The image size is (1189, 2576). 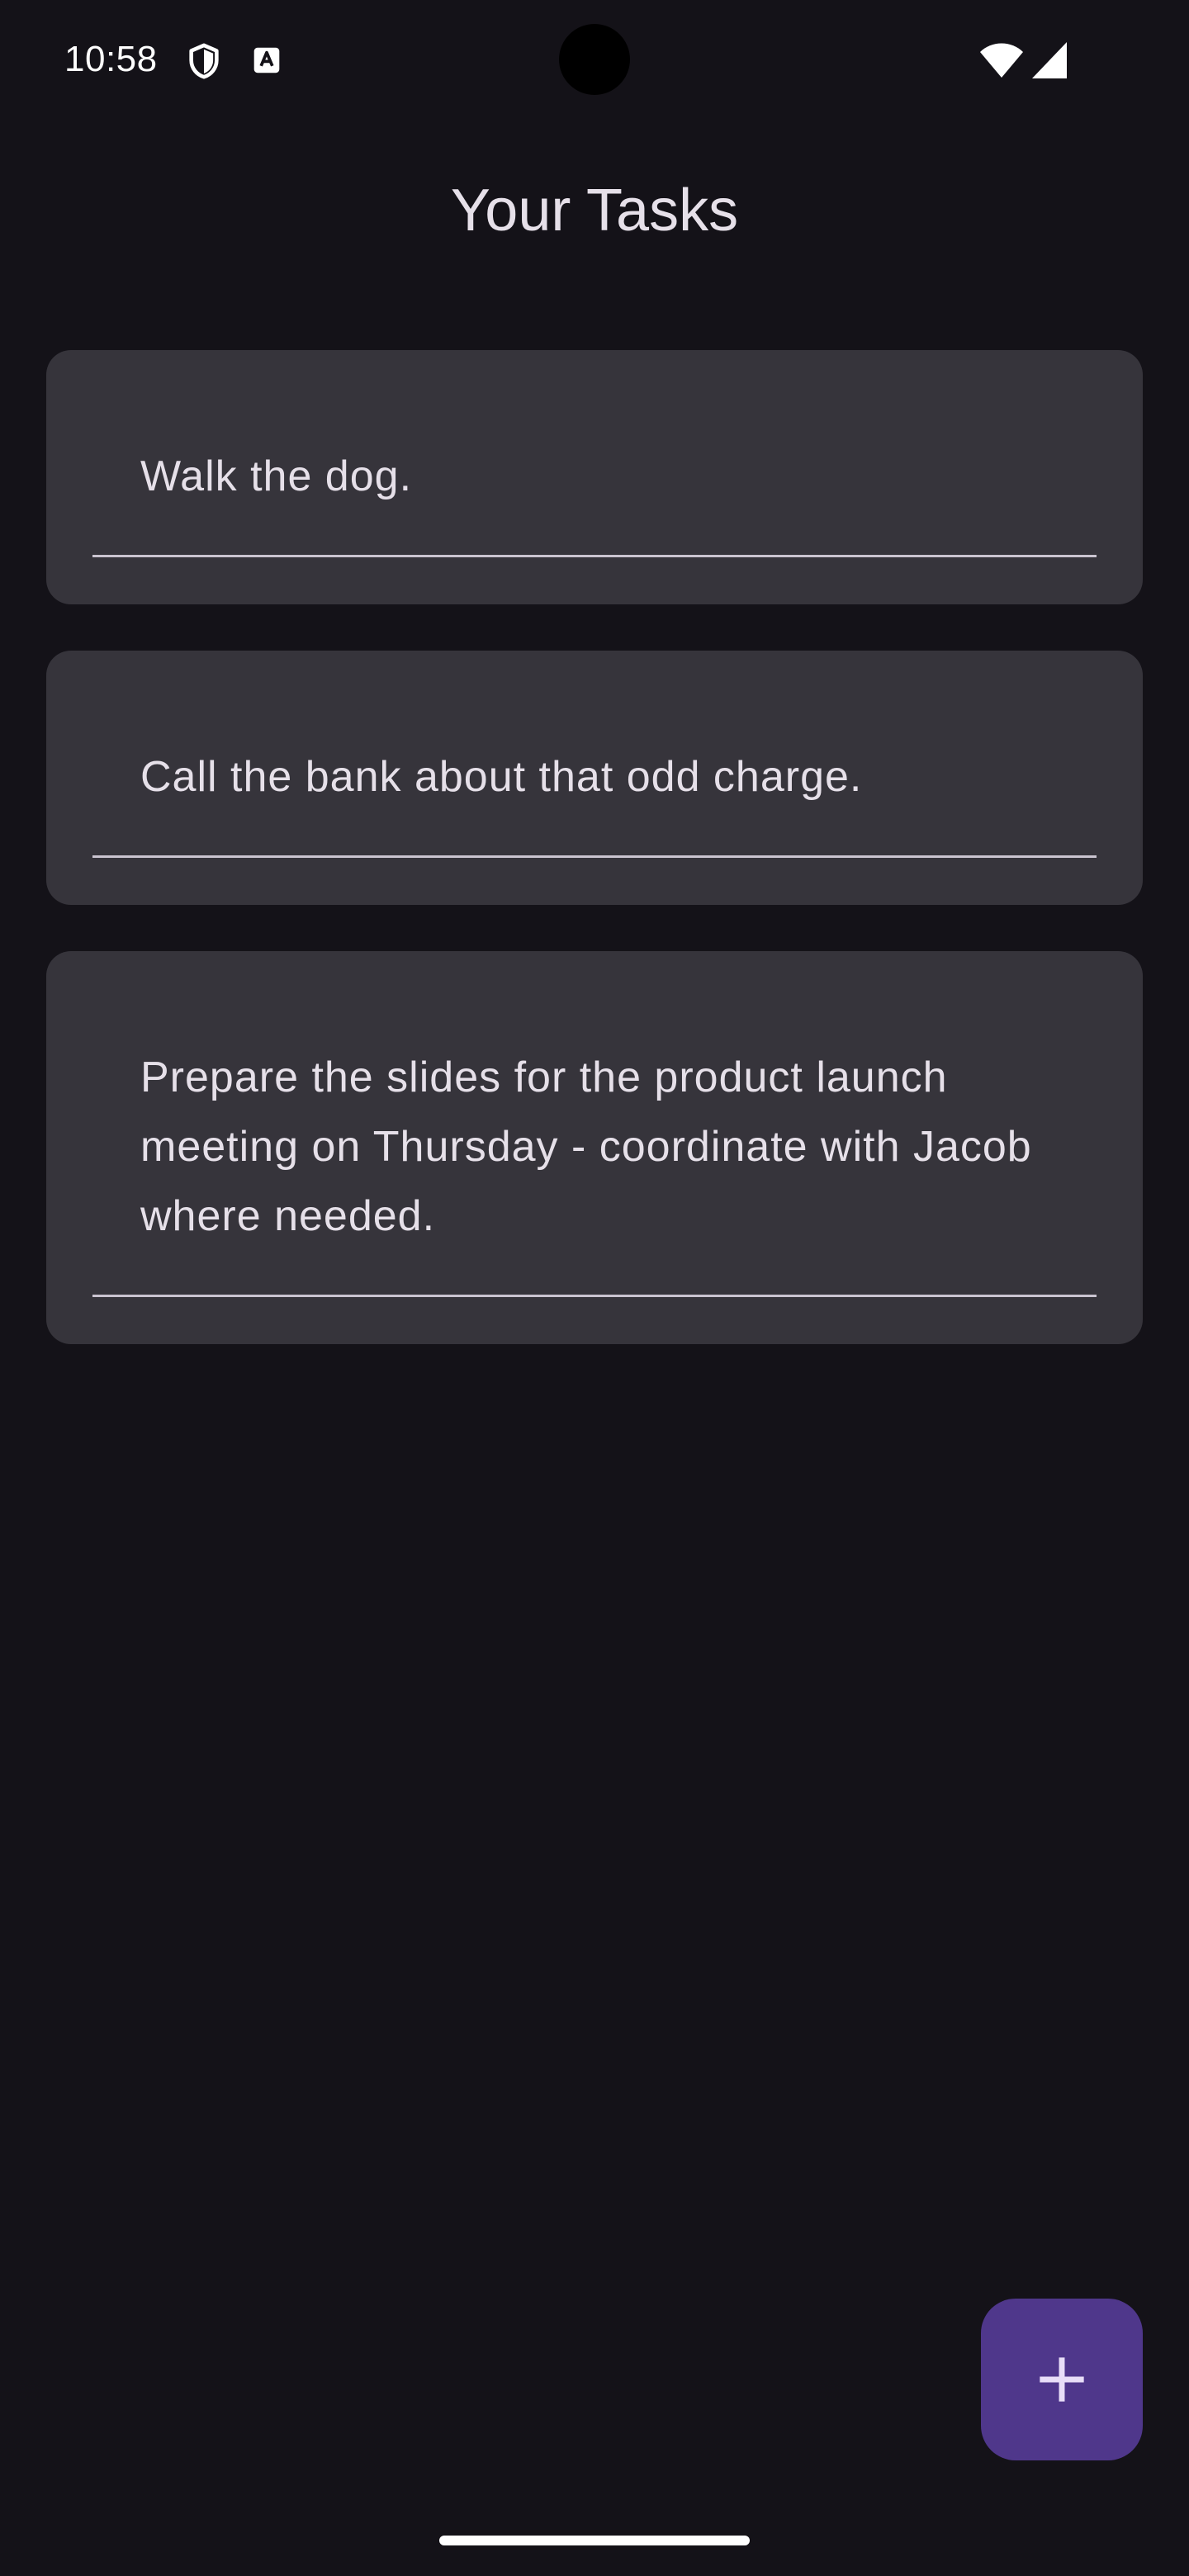 What do you see at coordinates (1049, 60) in the screenshot?
I see `signal-icon` at bounding box center [1049, 60].